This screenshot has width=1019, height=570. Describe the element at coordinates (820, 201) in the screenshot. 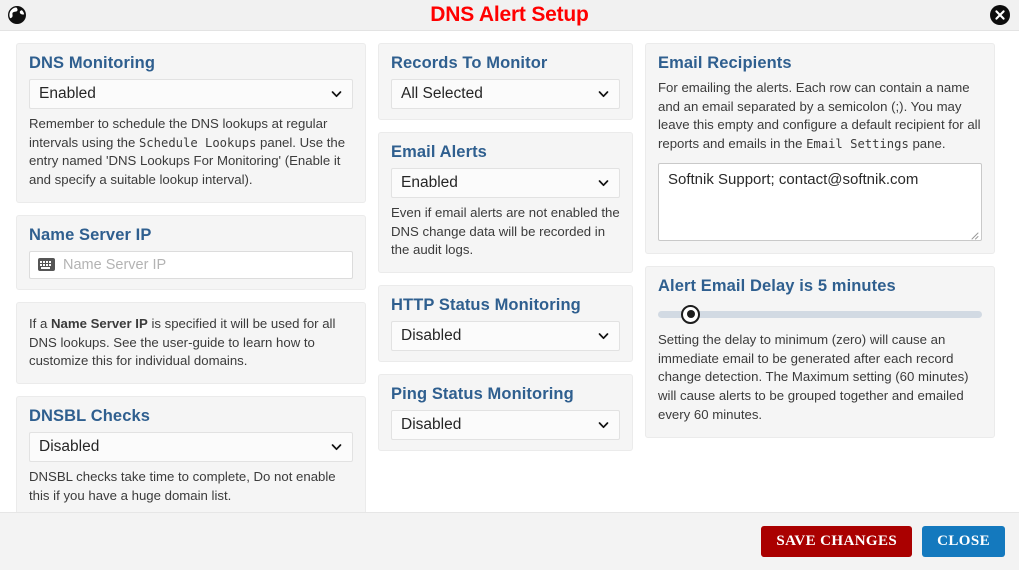

I see `email-recipients-textarea: Softnik Support; contact@softnik.com` at that location.